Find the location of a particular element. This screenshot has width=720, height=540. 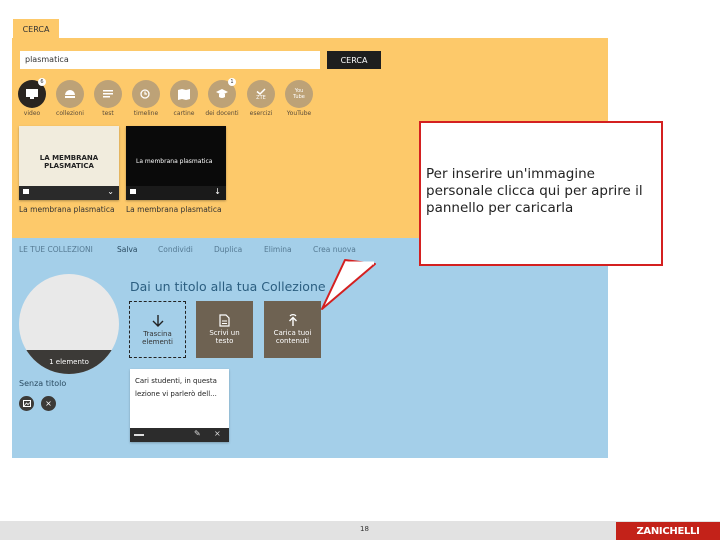

card-toolbar: ⌄ is located at coordinates (69, 193).